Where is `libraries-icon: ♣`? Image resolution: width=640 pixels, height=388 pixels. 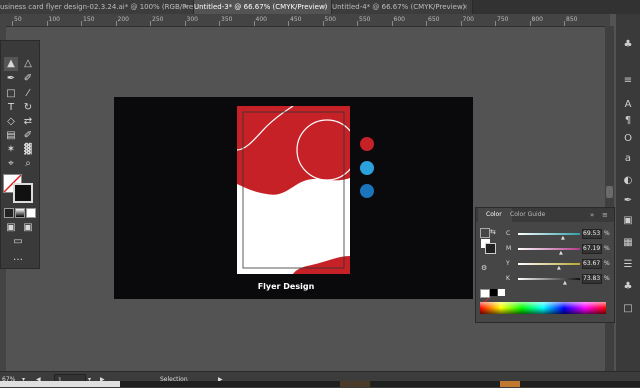
libraries-icon: ♣ is located at coordinates (628, 45).